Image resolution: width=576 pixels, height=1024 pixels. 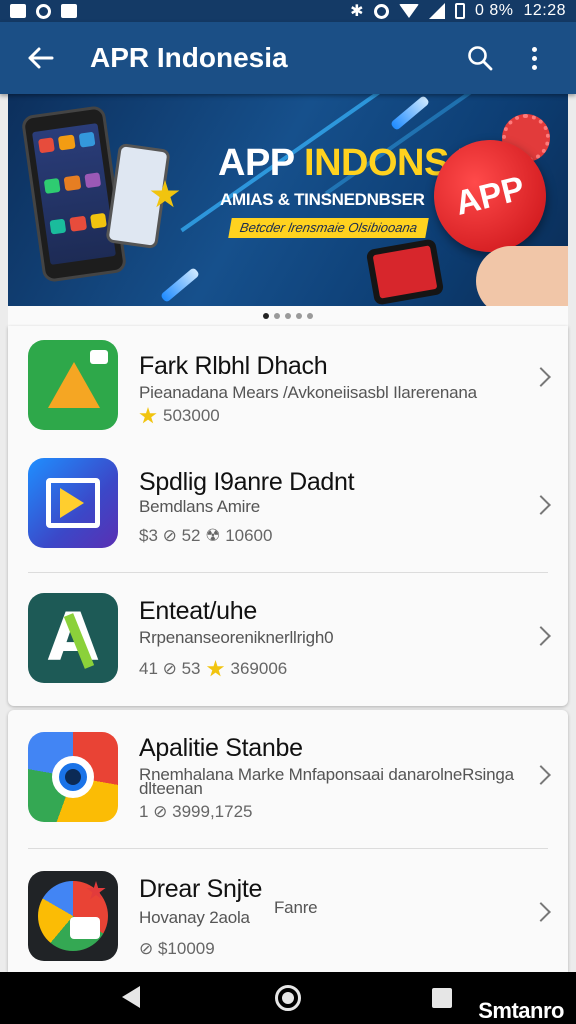 What do you see at coordinates (69, 11) in the screenshot?
I see `app-notification-icon` at bounding box center [69, 11].